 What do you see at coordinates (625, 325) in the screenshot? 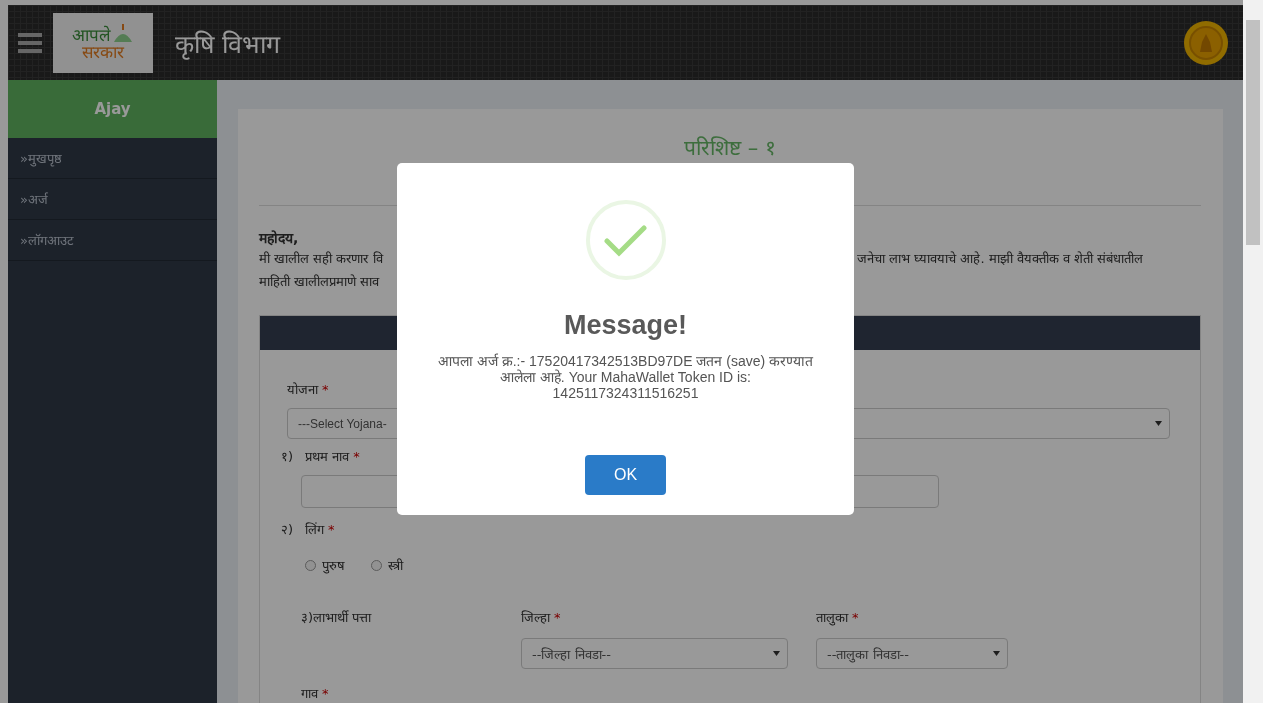
I see `dialog-title: Message!` at bounding box center [625, 325].